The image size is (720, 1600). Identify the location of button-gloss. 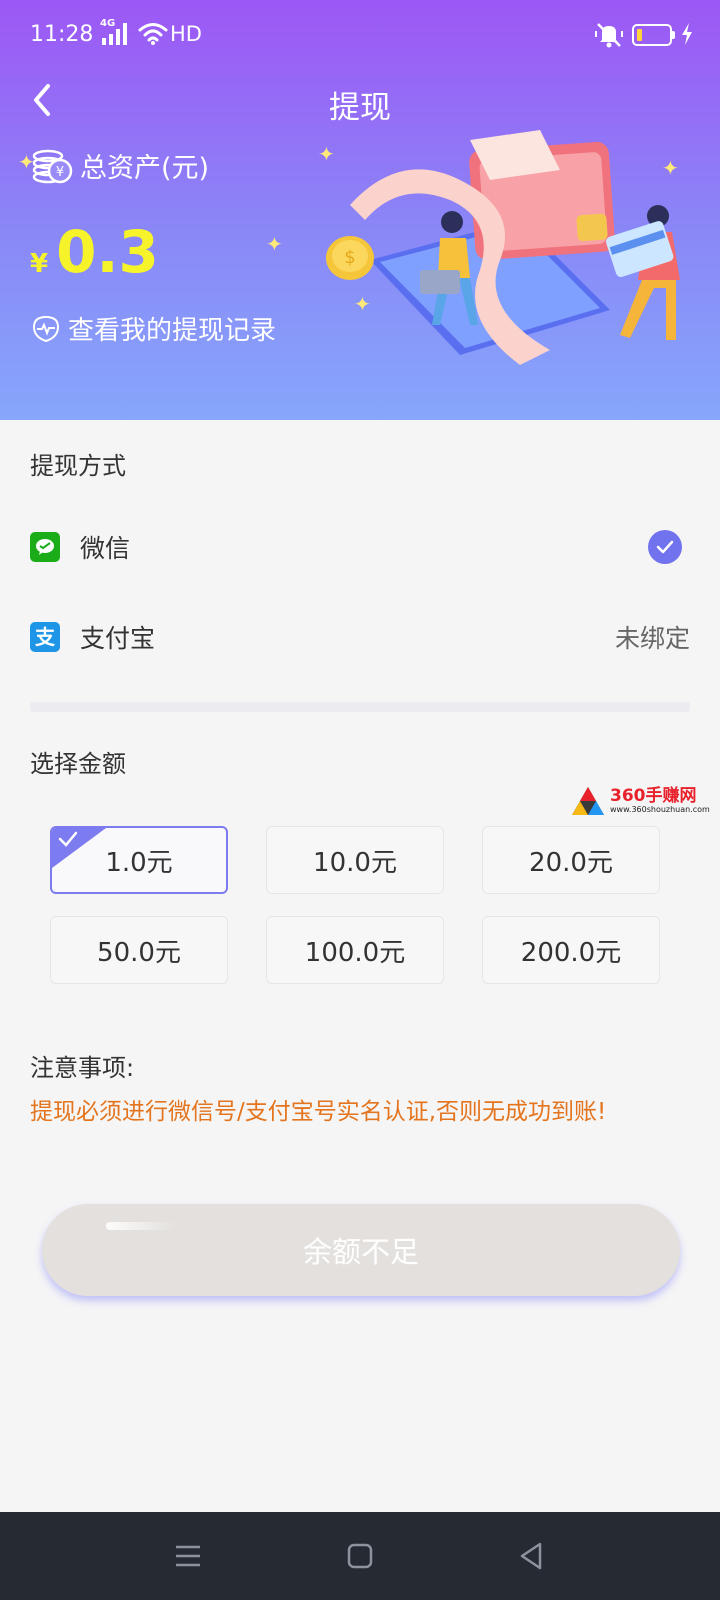
(141, 1226).